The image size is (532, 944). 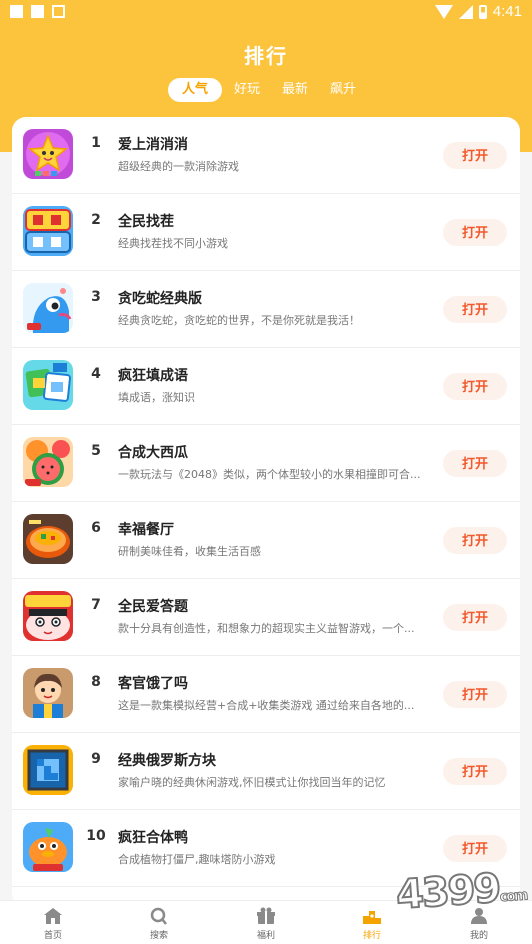 What do you see at coordinates (158, 936) in the screenshot?
I see `tabbar-label: 搜索` at bounding box center [158, 936].